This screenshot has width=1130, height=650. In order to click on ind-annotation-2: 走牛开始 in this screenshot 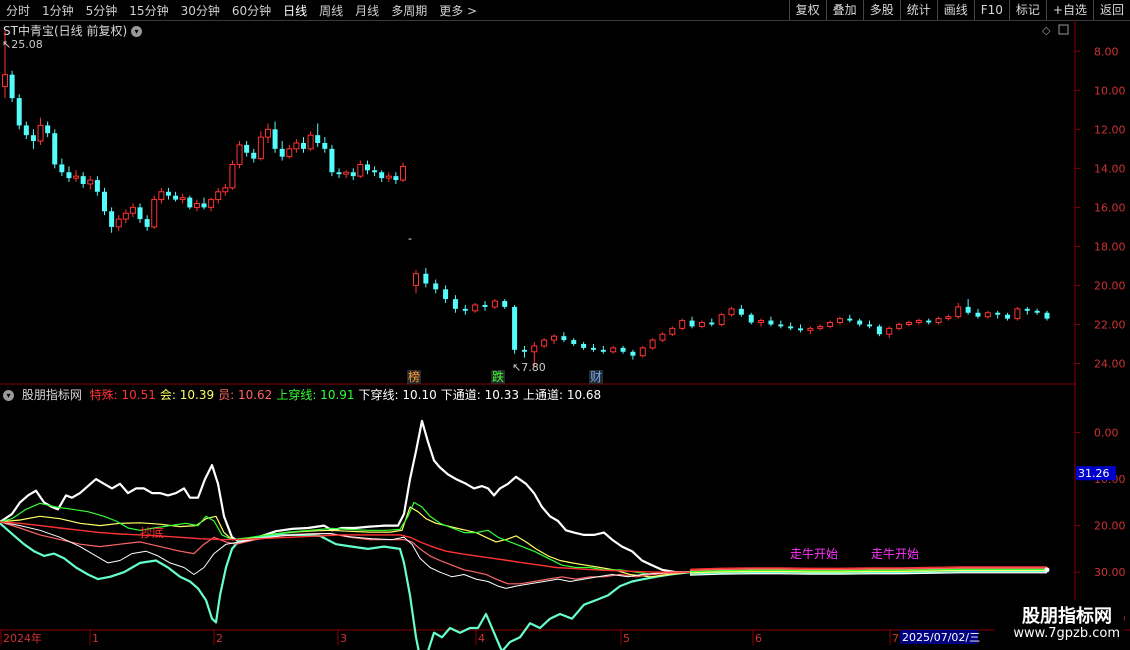, I will do `click(895, 553)`.